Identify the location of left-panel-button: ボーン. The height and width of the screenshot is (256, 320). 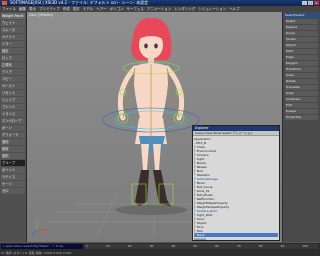
(13, 128).